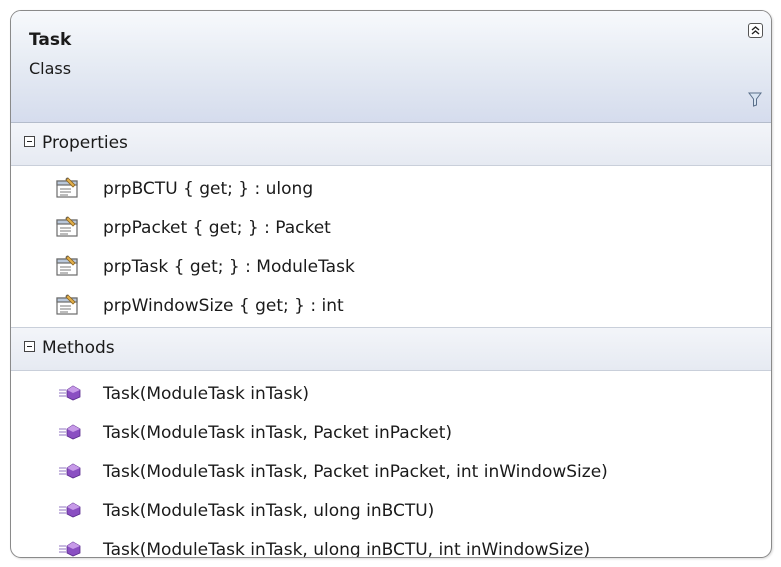 This screenshot has width=781, height=567. I want to click on property-item: prpTask { get; } : ModuleTask, so click(391, 266).